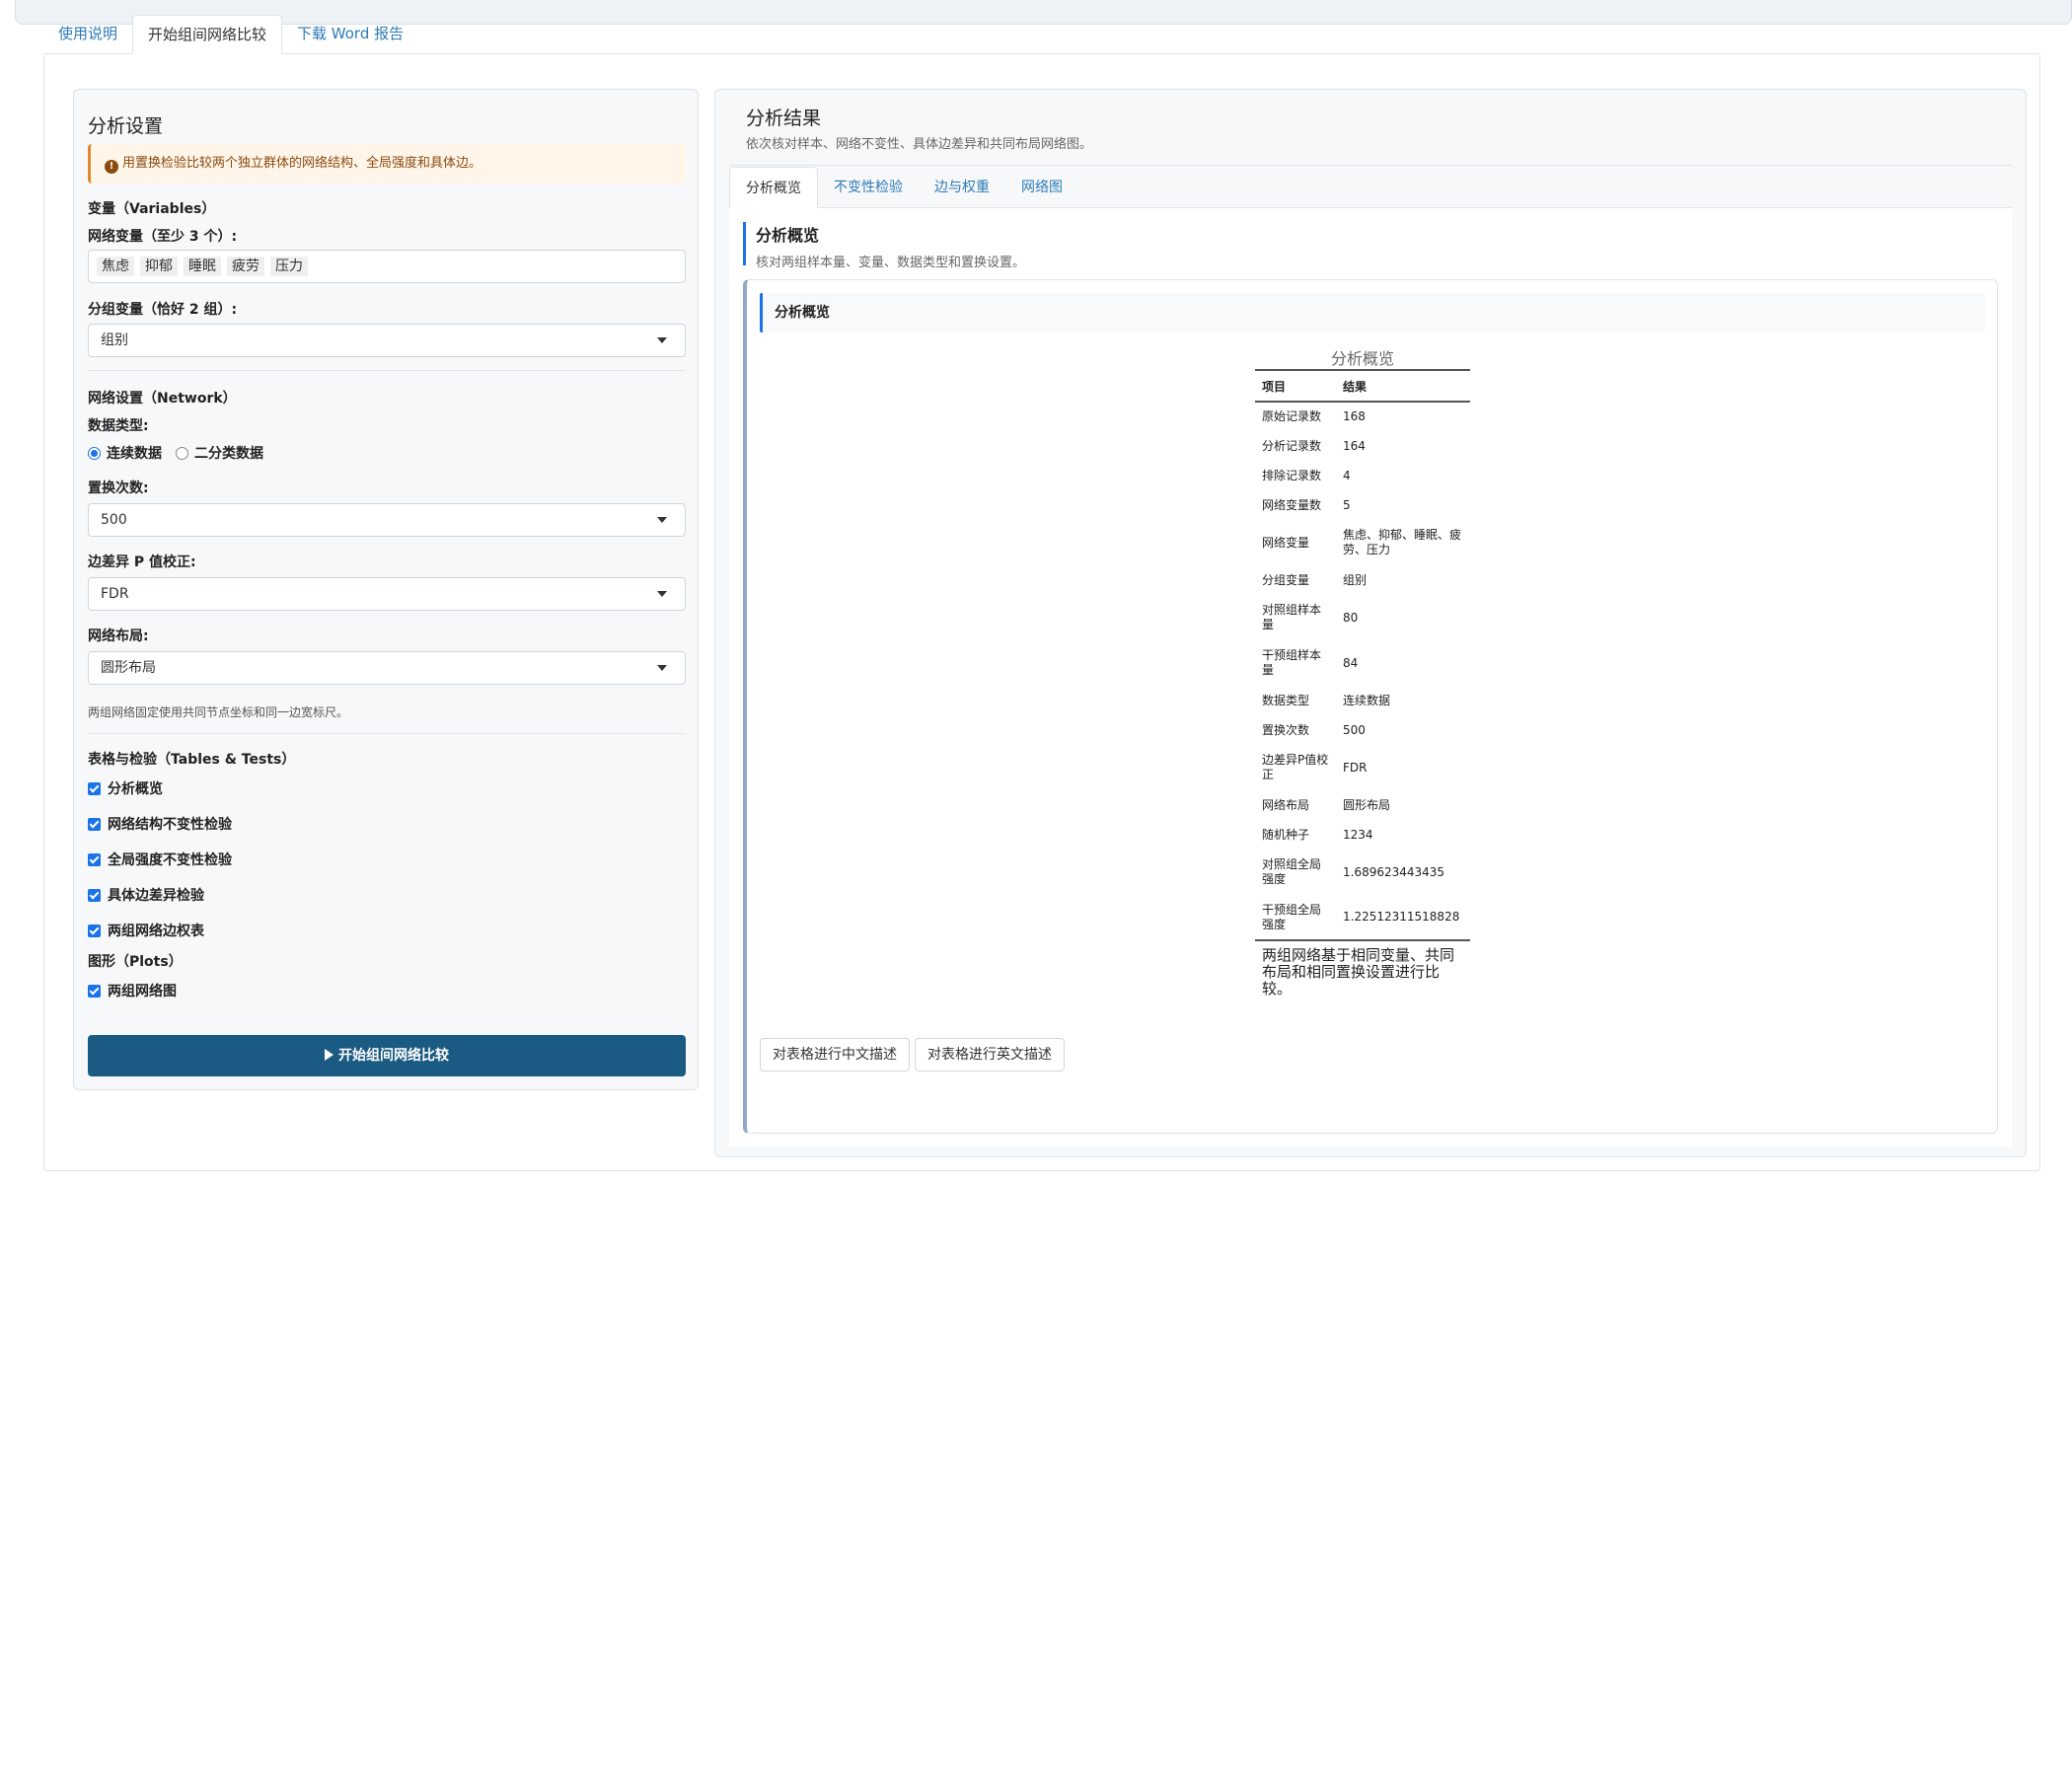 The height and width of the screenshot is (1776, 2072). I want to click on tab-start-comparison: 开始组间网络比较, so click(208, 34).